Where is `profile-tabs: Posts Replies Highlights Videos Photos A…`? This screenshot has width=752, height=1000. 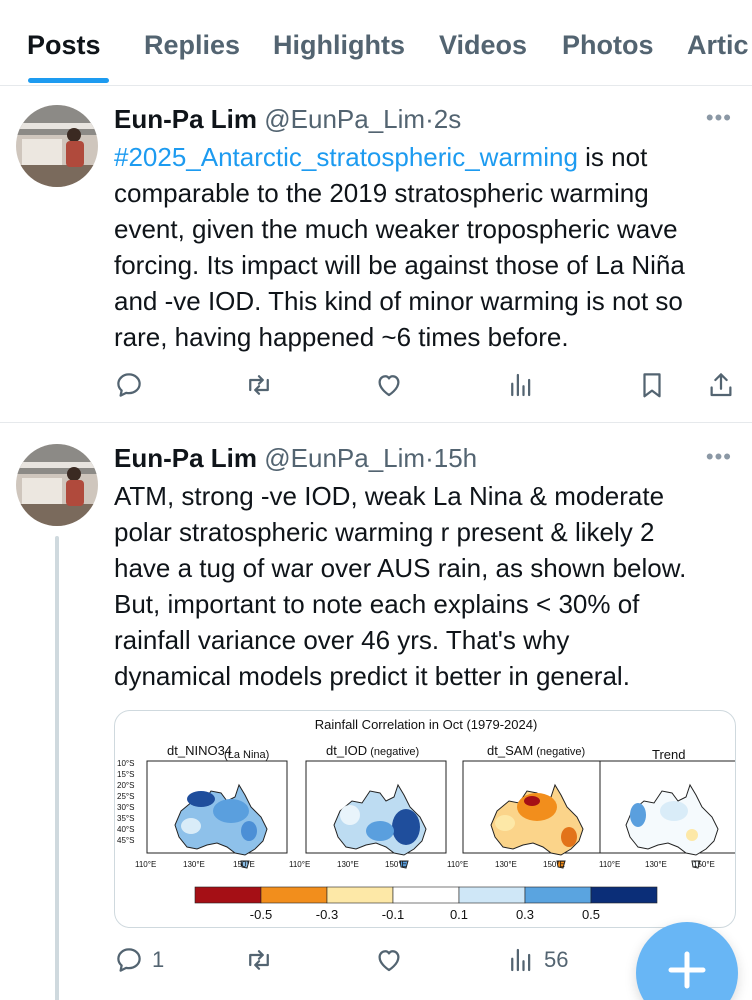
profile-tabs: Posts Replies Highlights Videos Photos A… is located at coordinates (376, 43).